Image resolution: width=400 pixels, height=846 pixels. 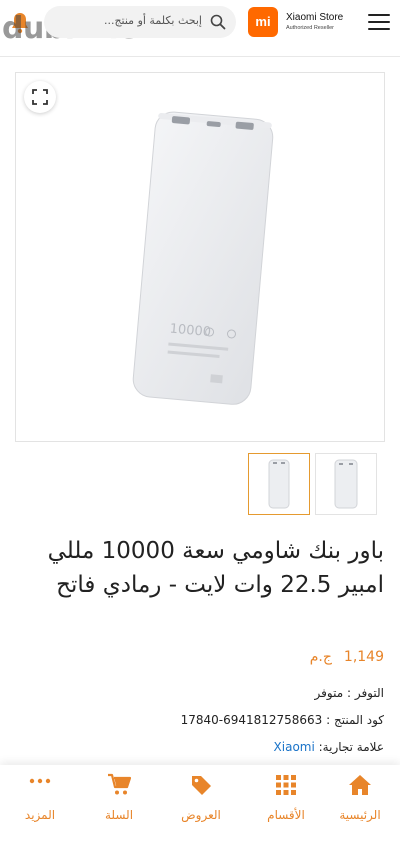 What do you see at coordinates (119, 815) in the screenshot?
I see `nav-label-cart: السلة` at bounding box center [119, 815].